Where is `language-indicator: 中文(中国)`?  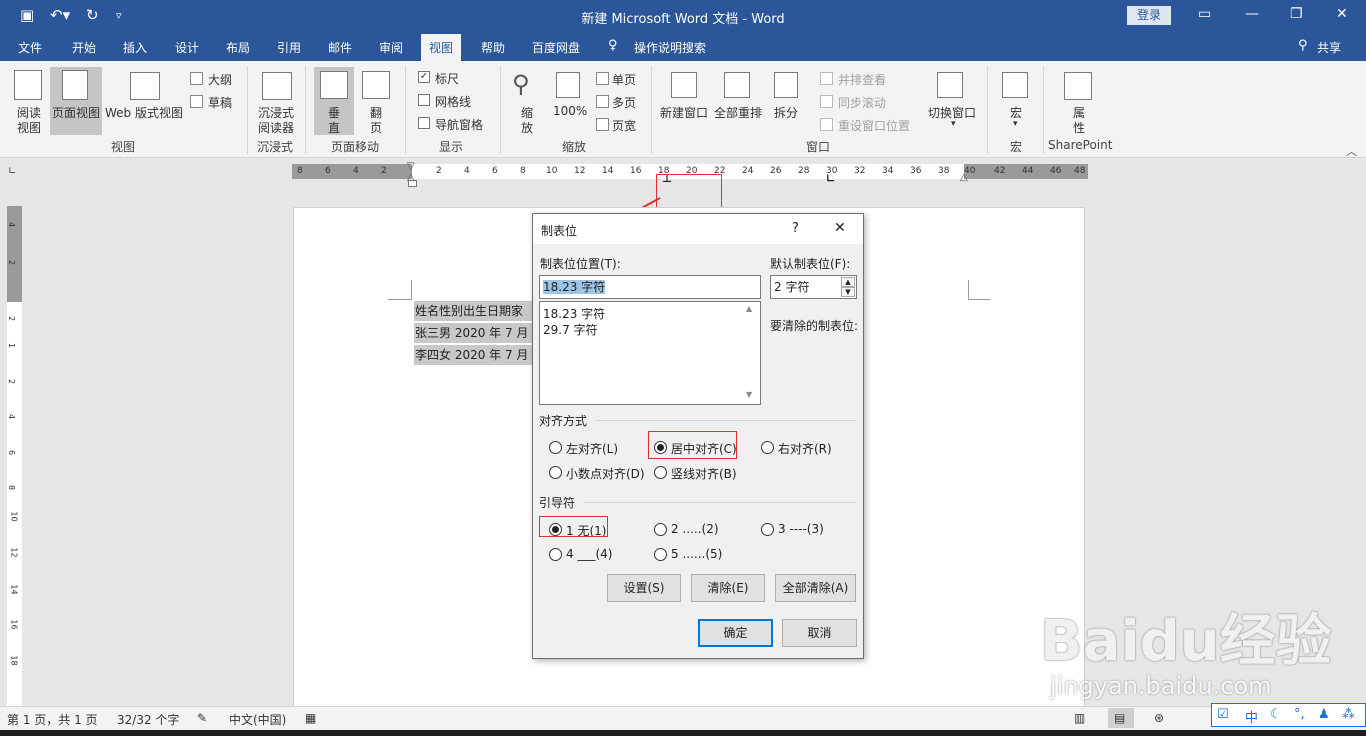 language-indicator: 中文(中国) is located at coordinates (257, 719).